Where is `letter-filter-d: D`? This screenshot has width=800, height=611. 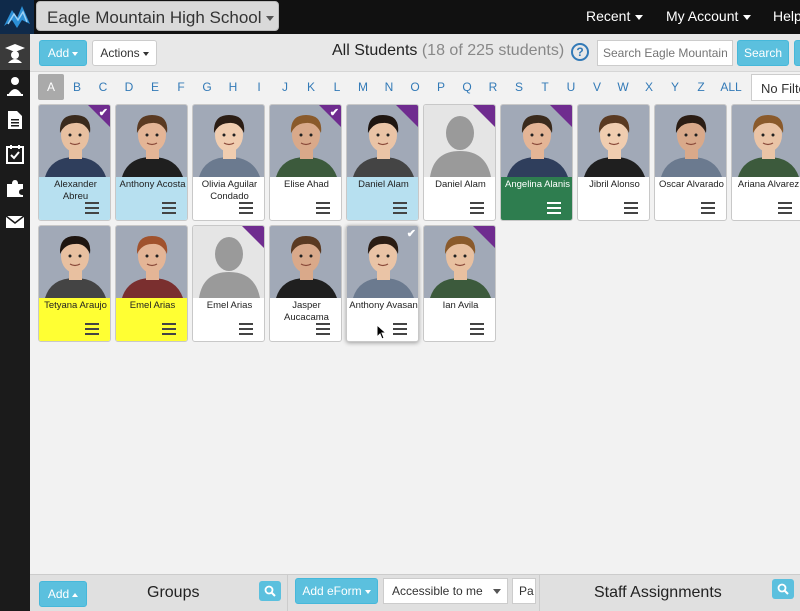 letter-filter-d: D is located at coordinates (129, 87).